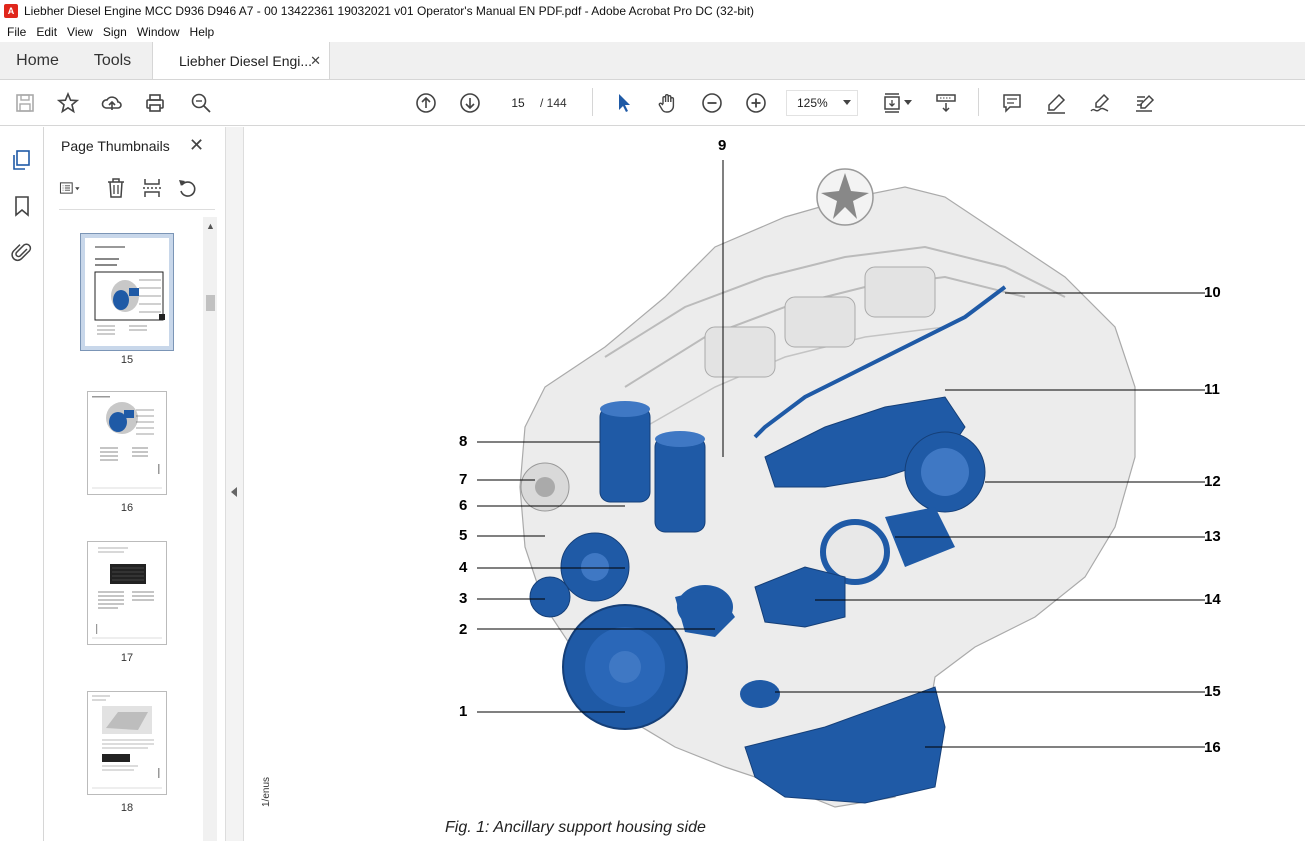 The image size is (1305, 841). What do you see at coordinates (68, 103) in the screenshot?
I see `bookmark-star-icon` at bounding box center [68, 103].